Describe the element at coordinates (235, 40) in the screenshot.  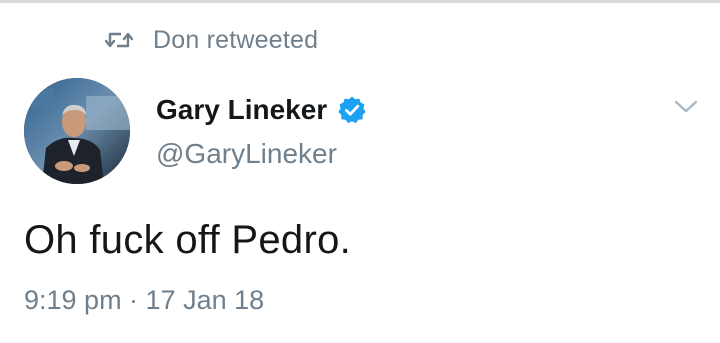
I see `retweet-label: Don retweeted` at that location.